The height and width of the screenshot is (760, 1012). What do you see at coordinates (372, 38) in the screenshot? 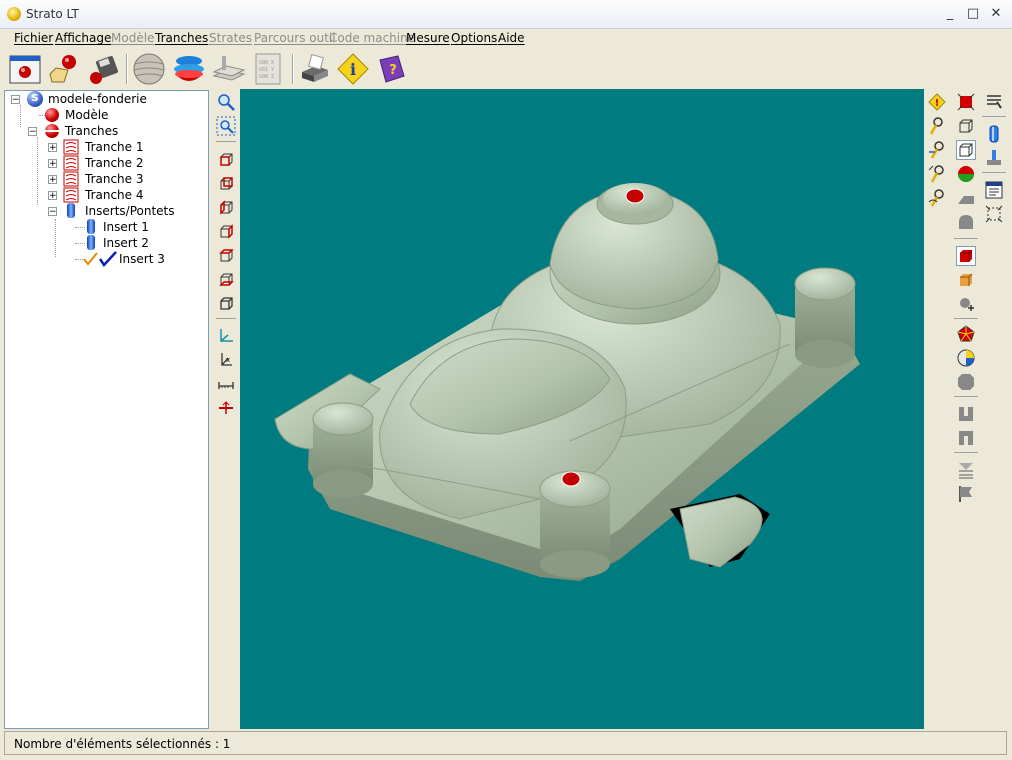
I see `menu-code-machine: Code machine` at bounding box center [372, 38].